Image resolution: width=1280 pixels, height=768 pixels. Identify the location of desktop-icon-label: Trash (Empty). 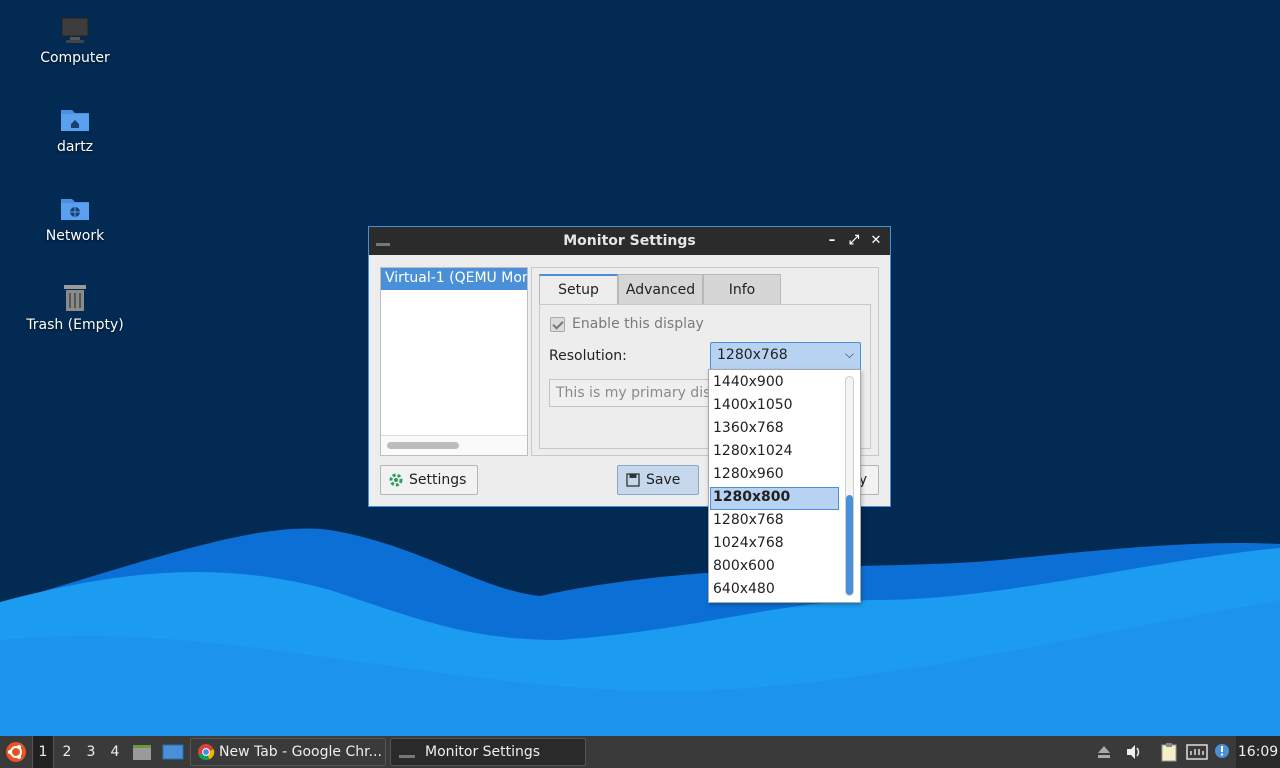
(75, 325).